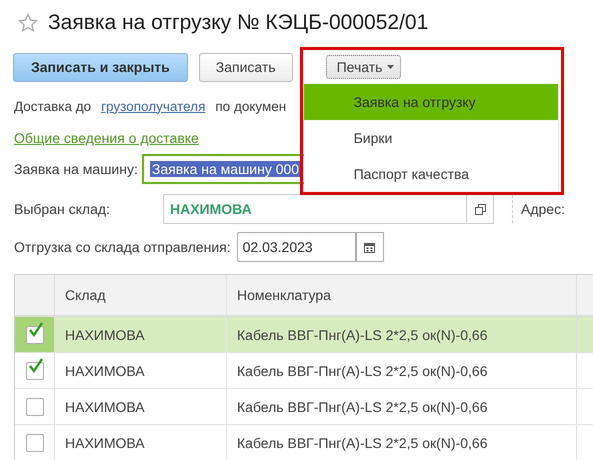 The width and height of the screenshot is (593, 460). I want to click on delivery-label: Доставка до, so click(53, 106).